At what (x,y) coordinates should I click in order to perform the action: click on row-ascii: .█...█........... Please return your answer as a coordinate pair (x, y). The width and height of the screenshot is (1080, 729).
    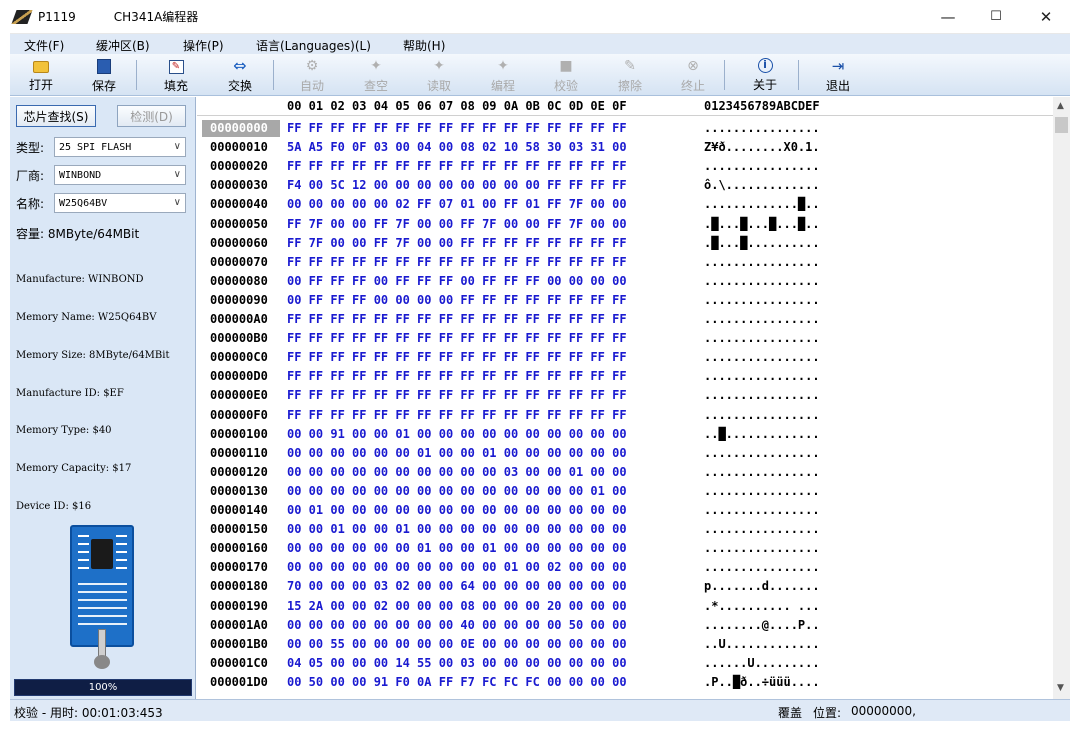
    Looking at the image, I should click on (762, 243).